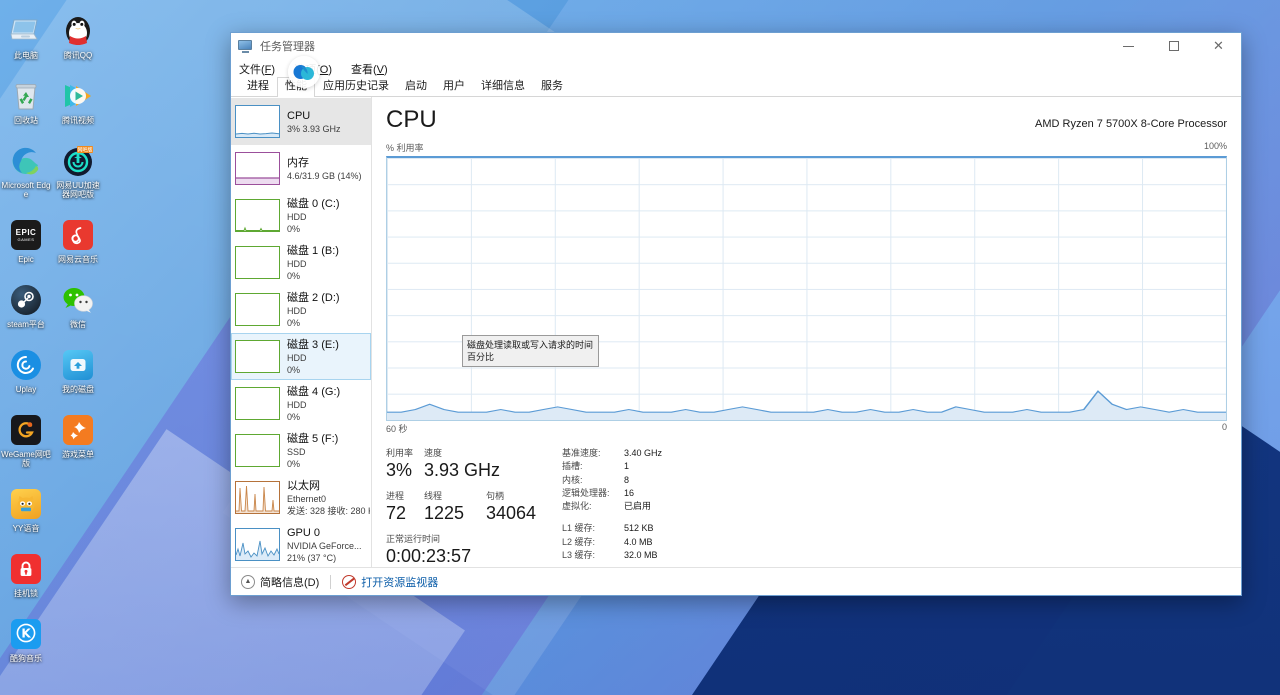 This screenshot has width=1280, height=695. What do you see at coordinates (78, 439) in the screenshot?
I see `desktop-icon-game-menu: 游戏菜单` at bounding box center [78, 439].